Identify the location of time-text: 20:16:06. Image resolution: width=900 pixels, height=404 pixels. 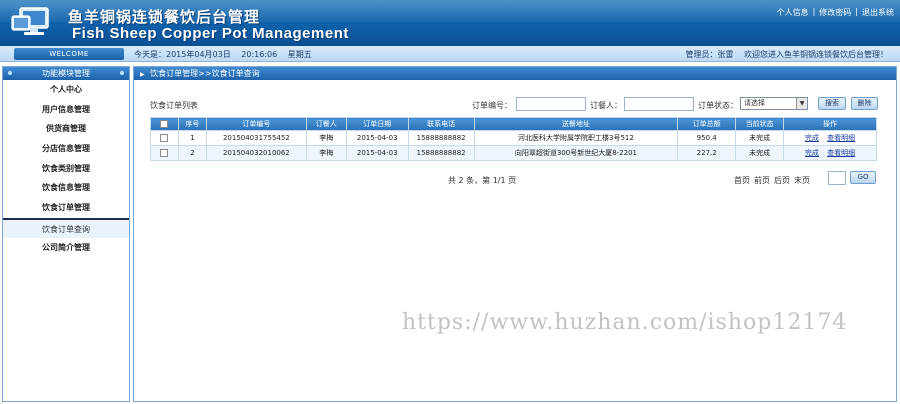
(259, 54).